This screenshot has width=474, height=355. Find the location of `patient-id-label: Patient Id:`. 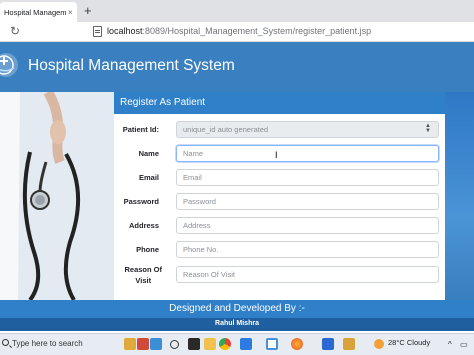

patient-id-label: Patient Id: is located at coordinates (140, 129).